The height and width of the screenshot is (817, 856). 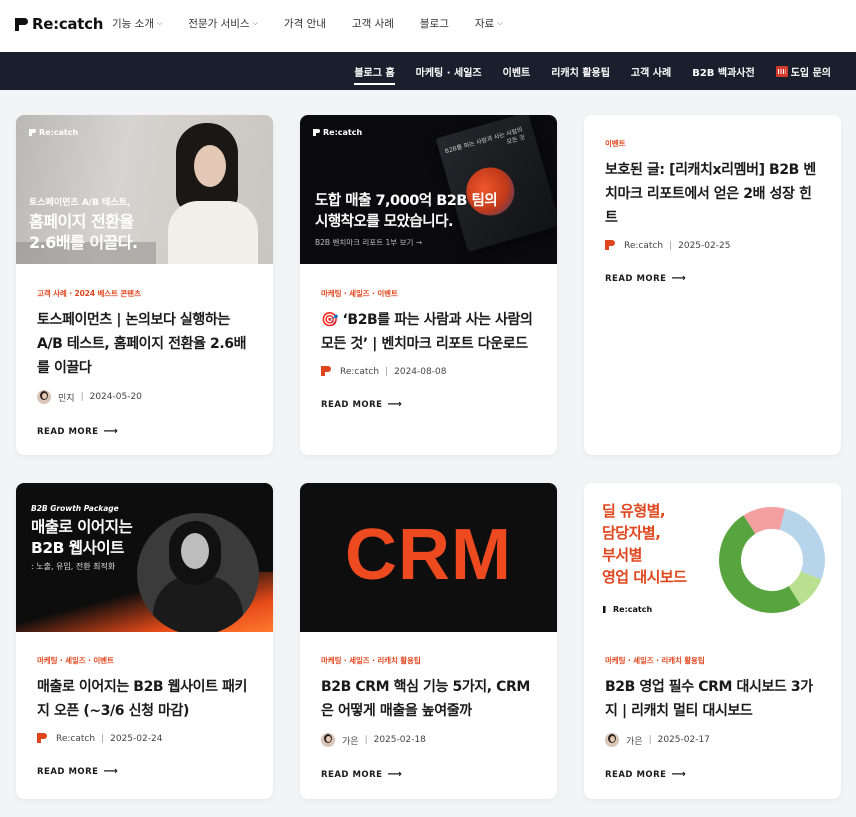 What do you see at coordinates (484, 24) in the screenshot?
I see `nav-label: 자료` at bounding box center [484, 24].